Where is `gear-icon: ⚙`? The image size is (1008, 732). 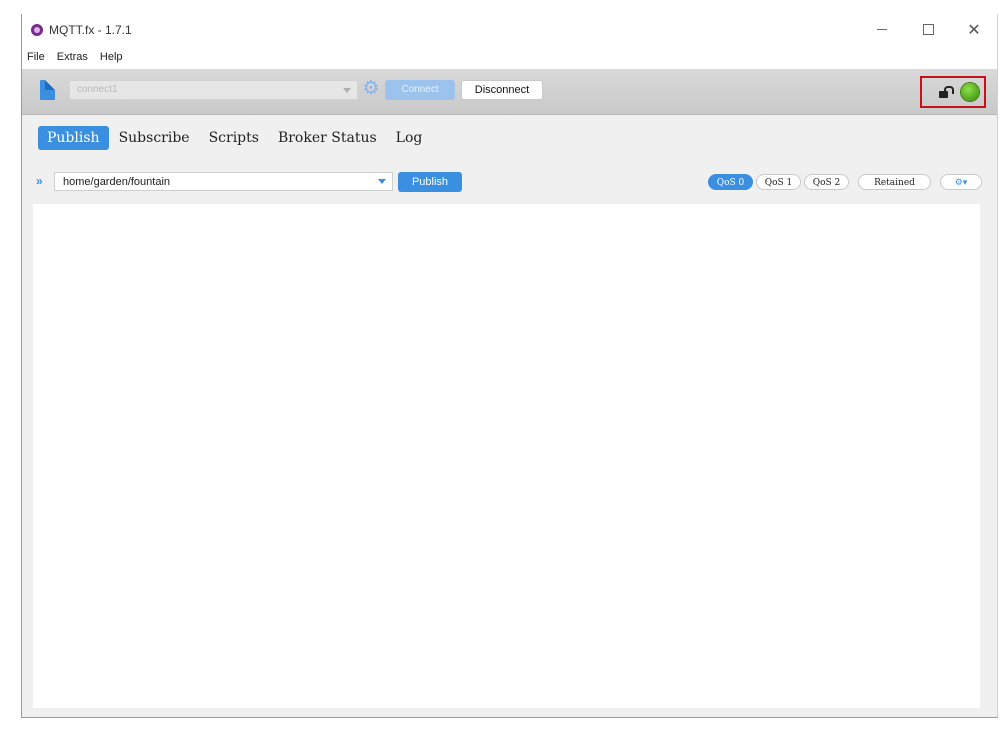 gear-icon: ⚙ is located at coordinates (371, 88).